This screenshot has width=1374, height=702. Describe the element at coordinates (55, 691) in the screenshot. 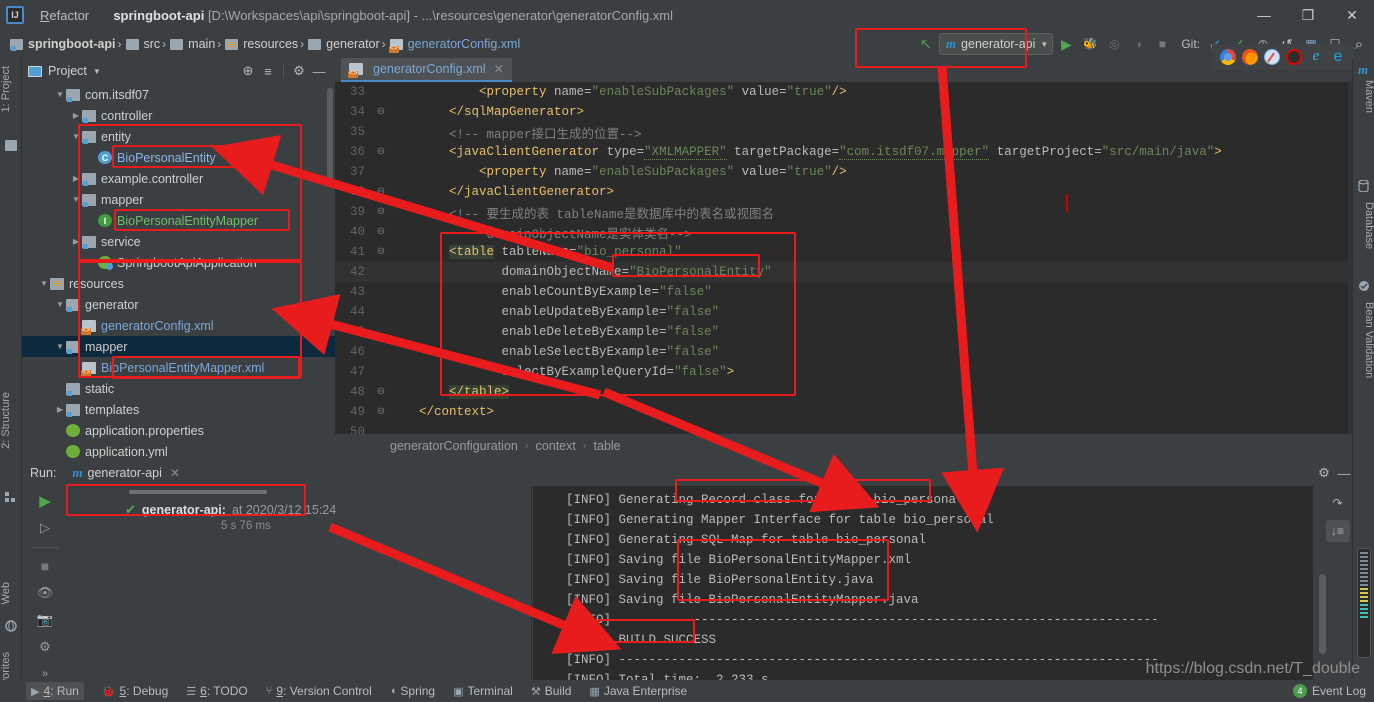

I see `status-bar-item-4--run: ▶ 4: Run` at that location.